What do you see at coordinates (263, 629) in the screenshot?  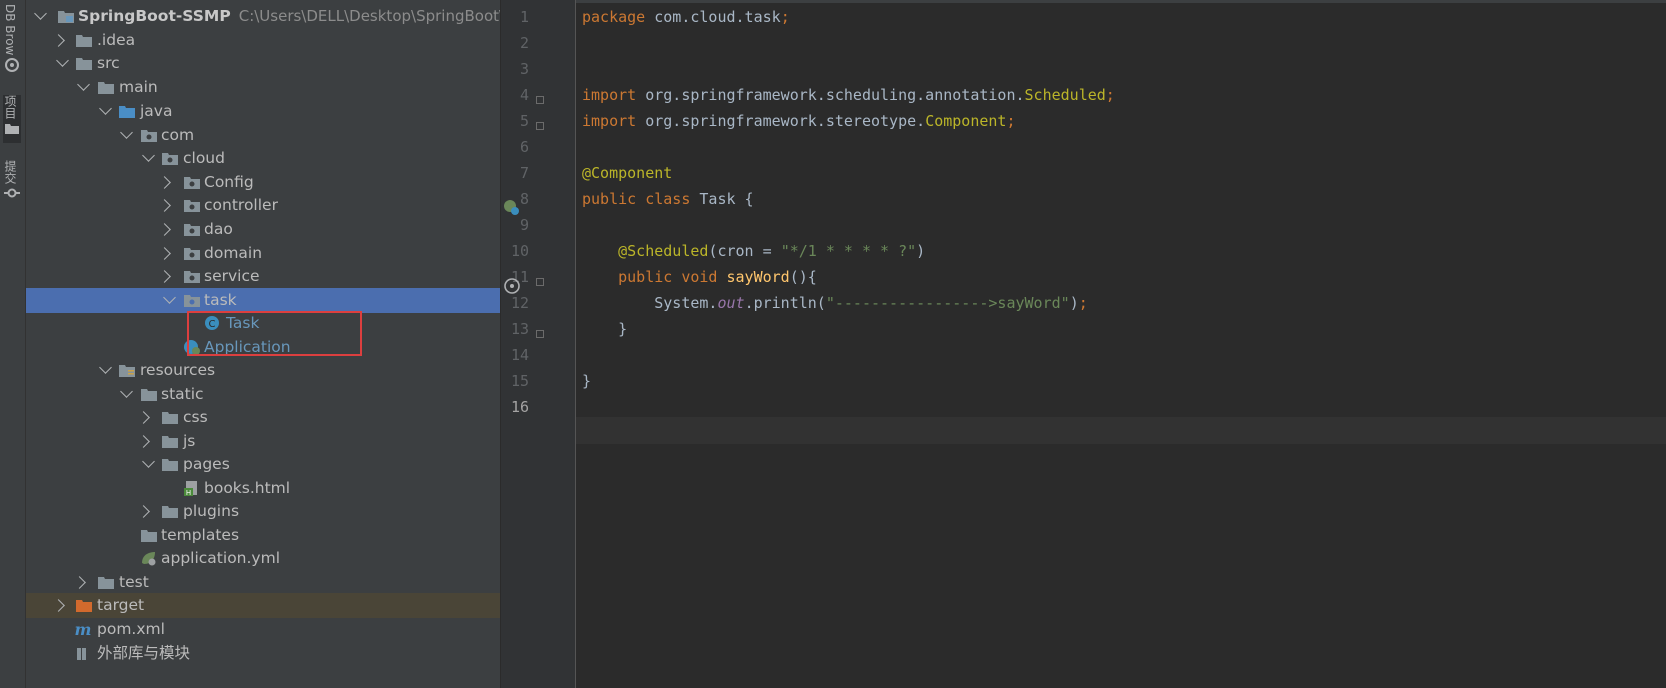 I see `tree-item-pom-xml: m pom.xml` at bounding box center [263, 629].